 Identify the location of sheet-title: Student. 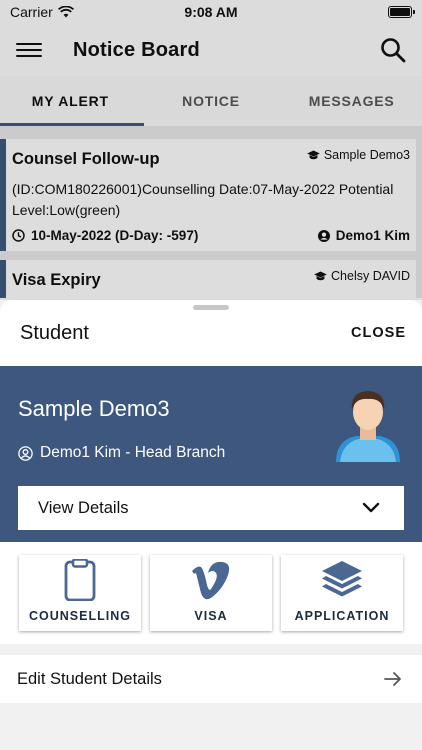
(54, 332).